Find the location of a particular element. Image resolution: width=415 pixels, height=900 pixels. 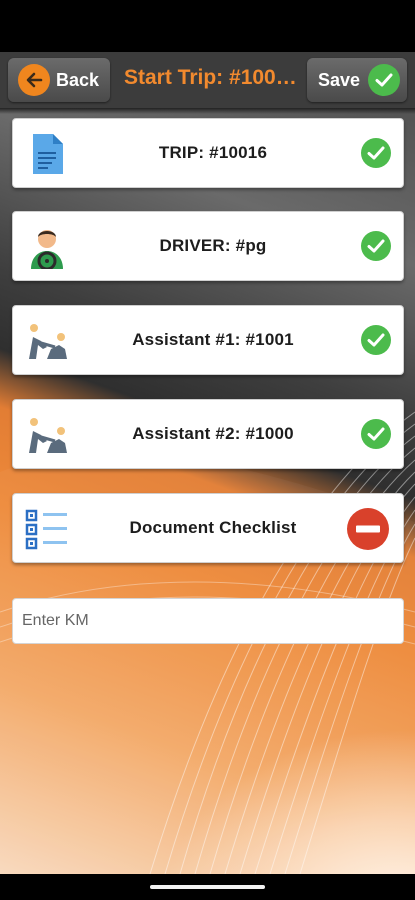

document-icon is located at coordinates (48, 154).